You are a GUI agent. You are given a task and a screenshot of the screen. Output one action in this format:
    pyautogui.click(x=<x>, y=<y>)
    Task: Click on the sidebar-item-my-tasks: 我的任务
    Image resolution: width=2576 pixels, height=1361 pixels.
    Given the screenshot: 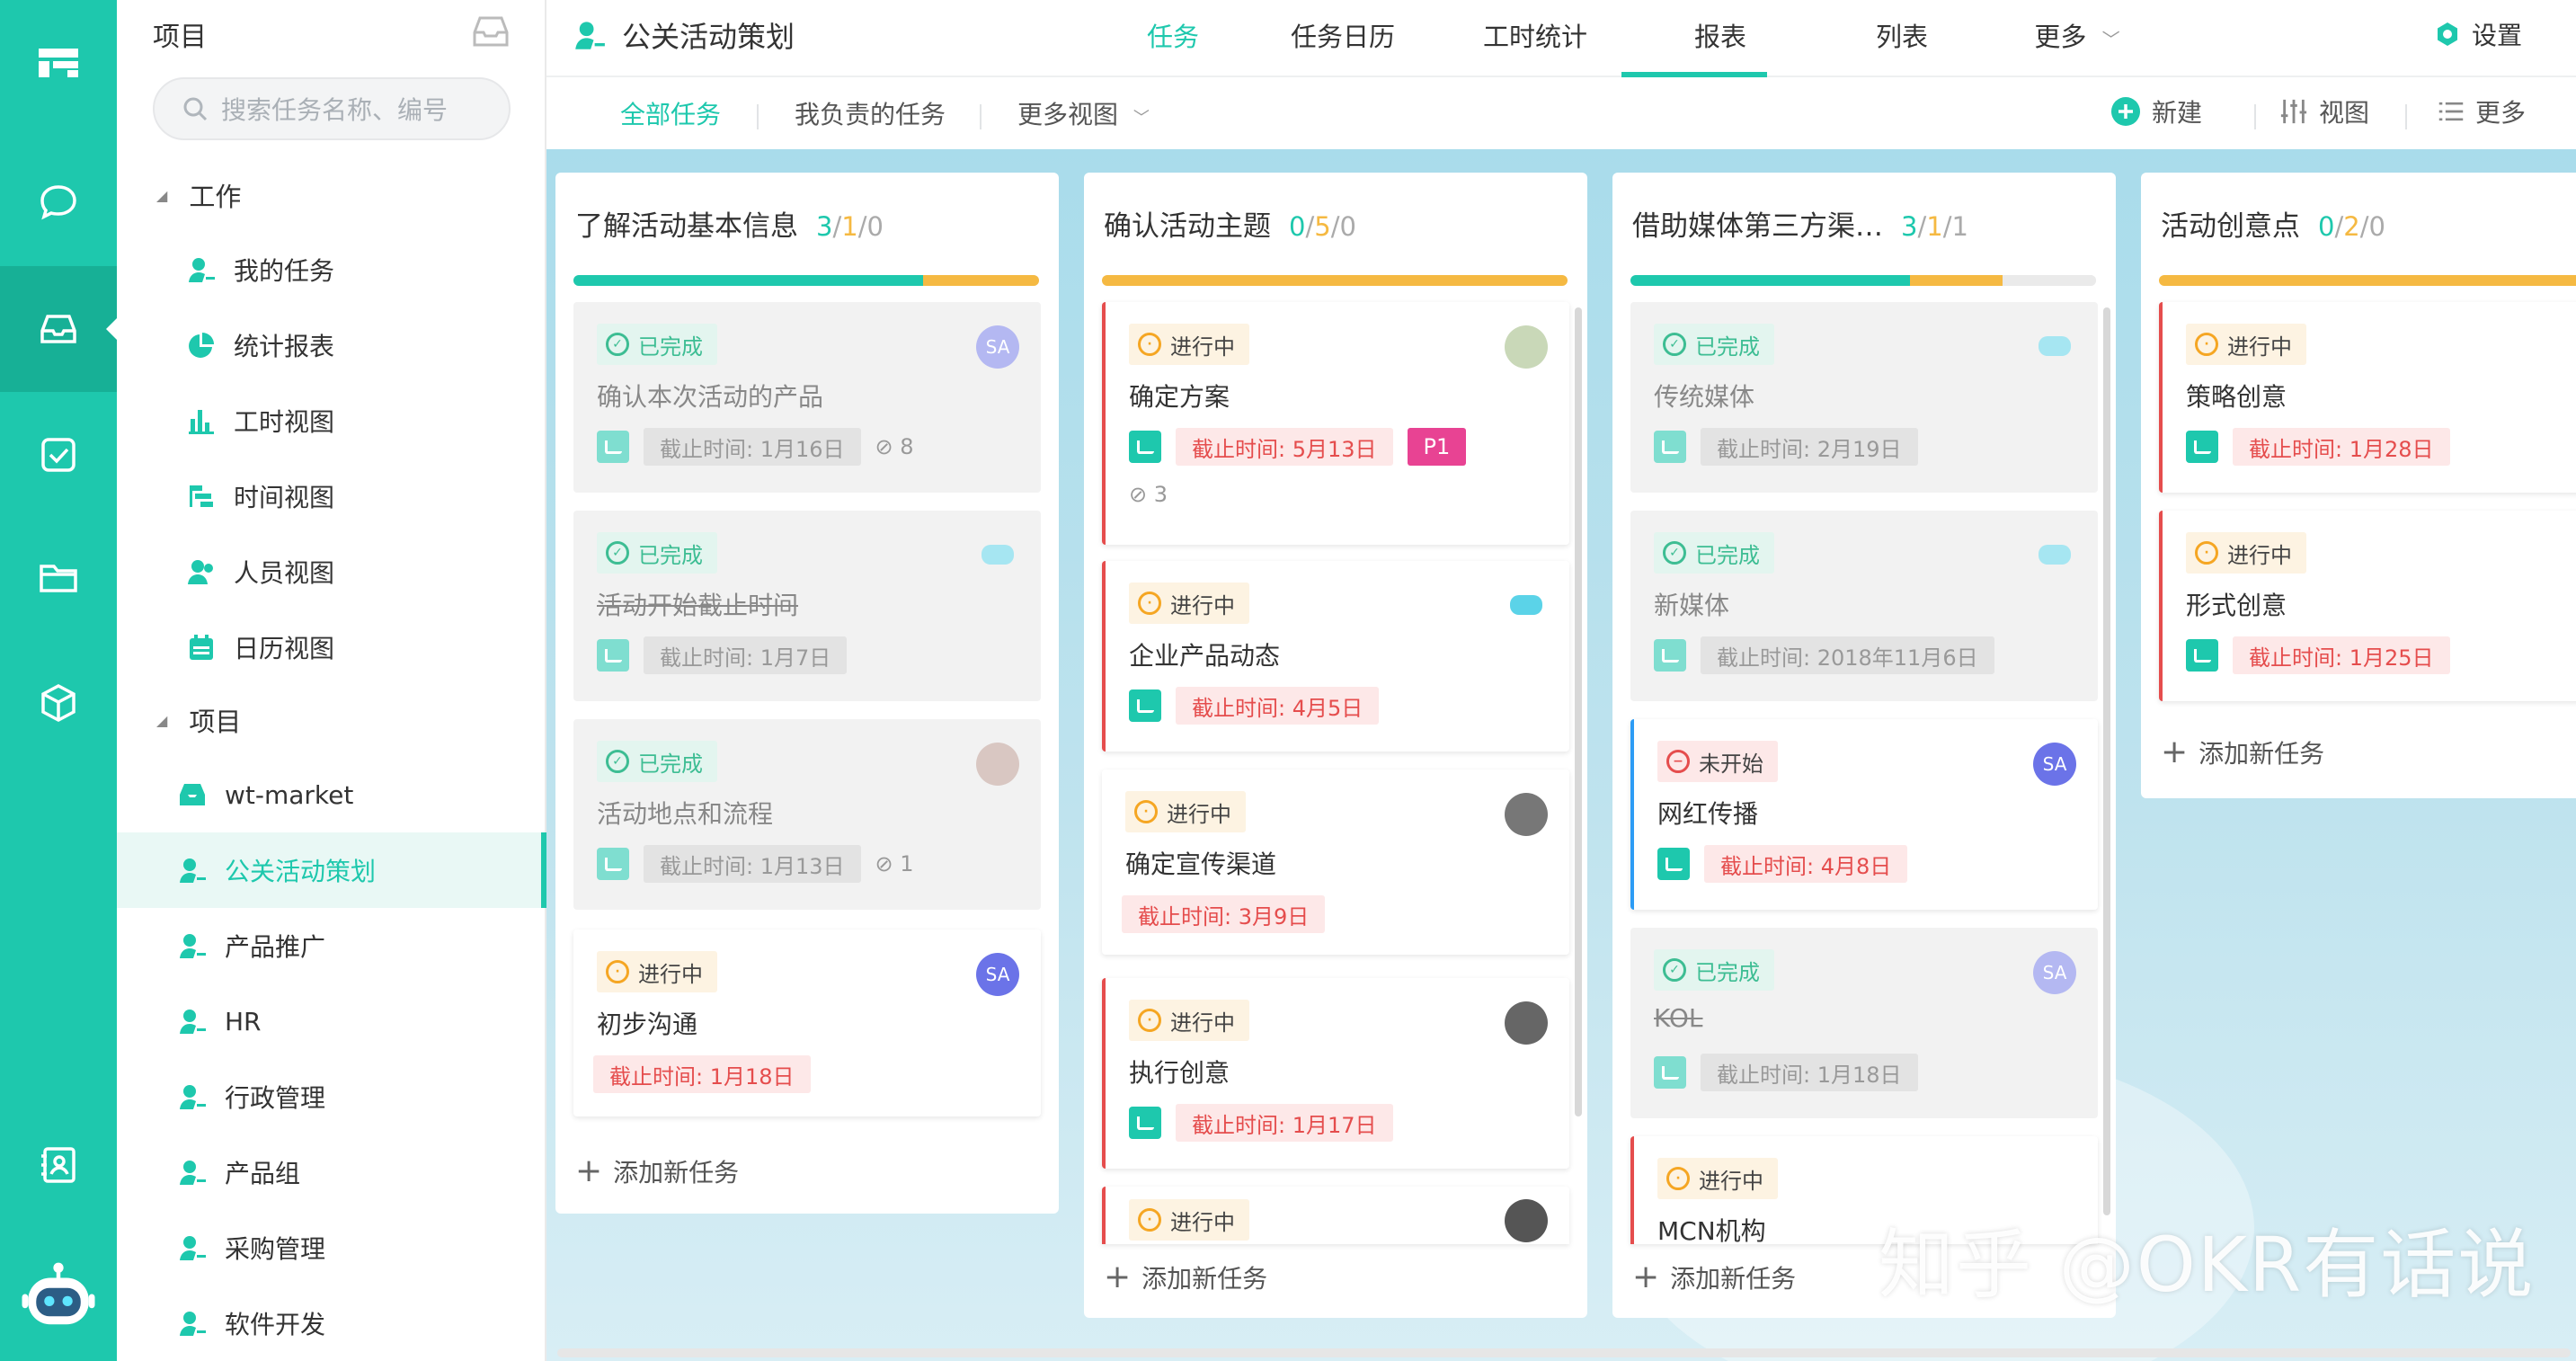 What is the action you would take?
    pyautogui.click(x=331, y=269)
    